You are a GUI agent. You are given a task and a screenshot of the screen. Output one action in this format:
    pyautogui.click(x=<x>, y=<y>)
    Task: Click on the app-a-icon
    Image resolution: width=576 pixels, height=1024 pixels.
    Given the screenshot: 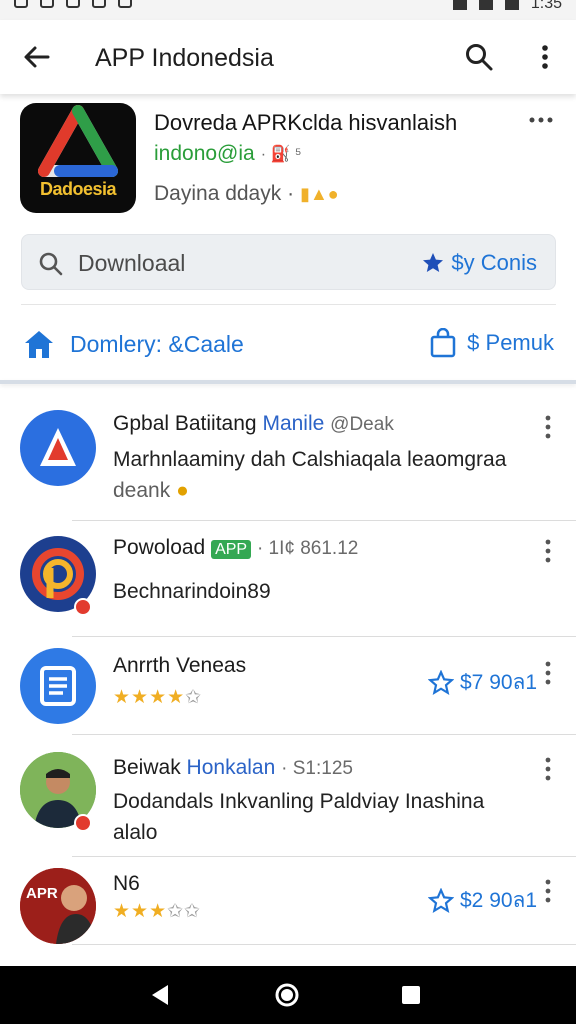 What is the action you would take?
    pyautogui.click(x=58, y=447)
    